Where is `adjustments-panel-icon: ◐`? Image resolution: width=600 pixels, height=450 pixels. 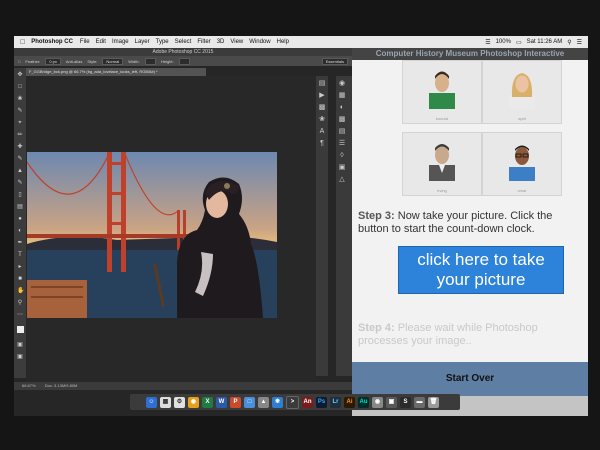 adjustments-panel-icon: ◐ is located at coordinates (342, 108).